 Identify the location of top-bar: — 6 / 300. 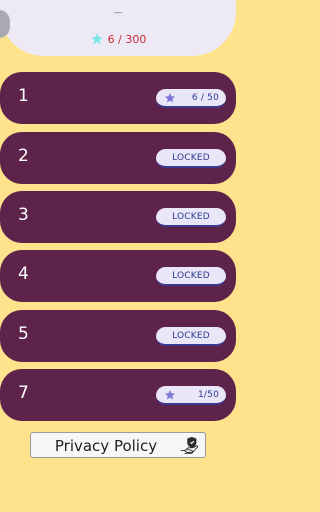
(118, 28).